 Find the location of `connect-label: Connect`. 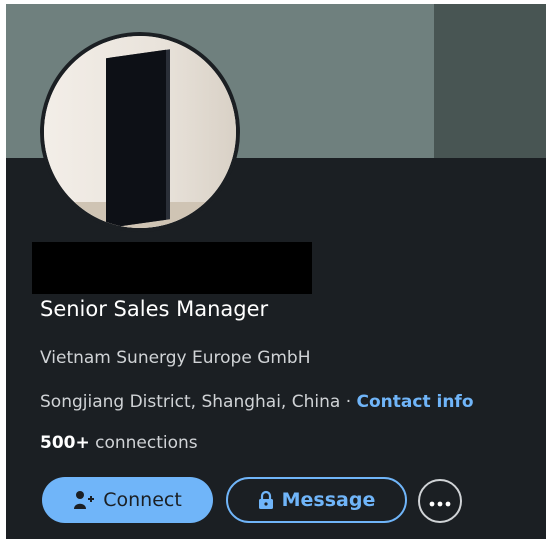

connect-label: Connect is located at coordinates (142, 500).